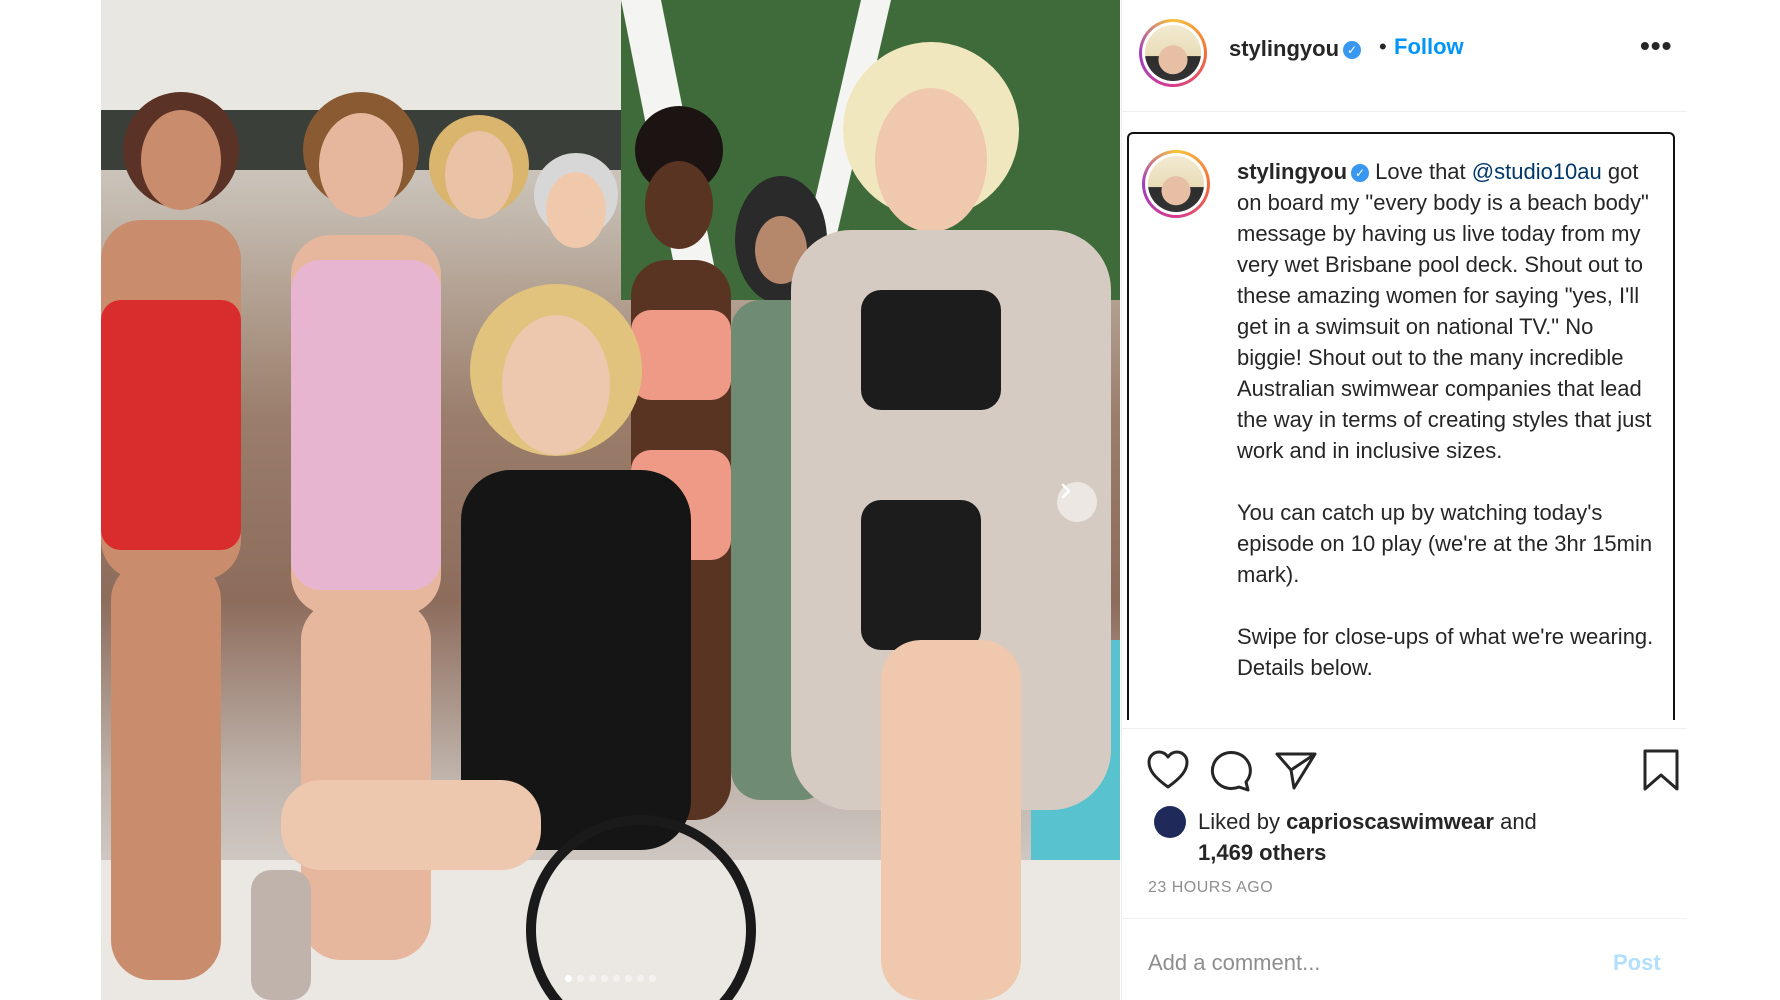 Image resolution: width=1780 pixels, height=1000 pixels. What do you see at coordinates (1292, 171) in the screenshot?
I see `caption-username: stylingyou` at bounding box center [1292, 171].